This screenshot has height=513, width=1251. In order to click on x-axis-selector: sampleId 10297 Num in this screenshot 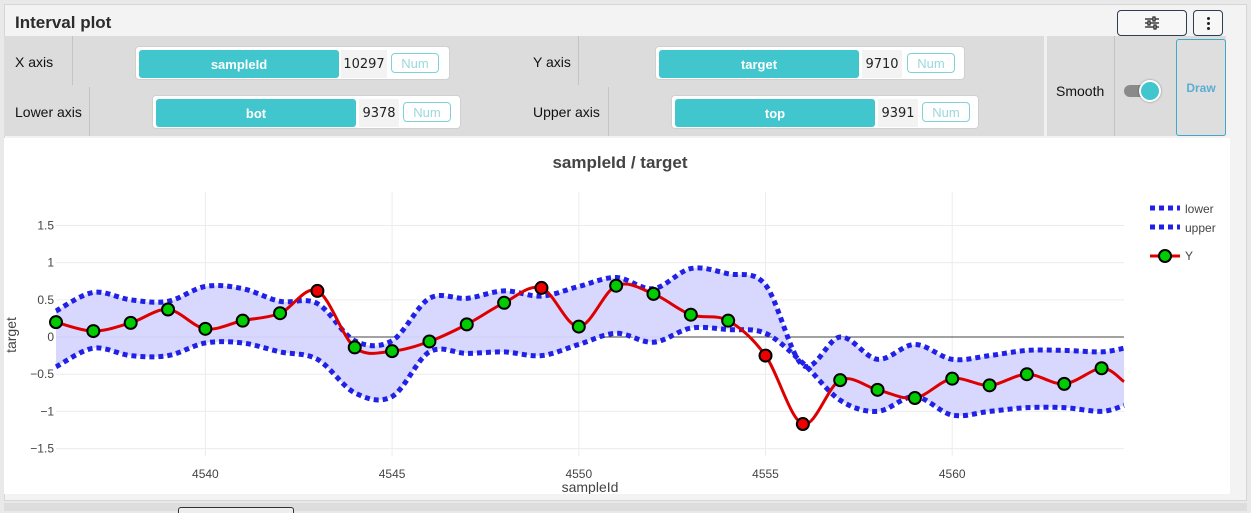, I will do `click(292, 63)`.